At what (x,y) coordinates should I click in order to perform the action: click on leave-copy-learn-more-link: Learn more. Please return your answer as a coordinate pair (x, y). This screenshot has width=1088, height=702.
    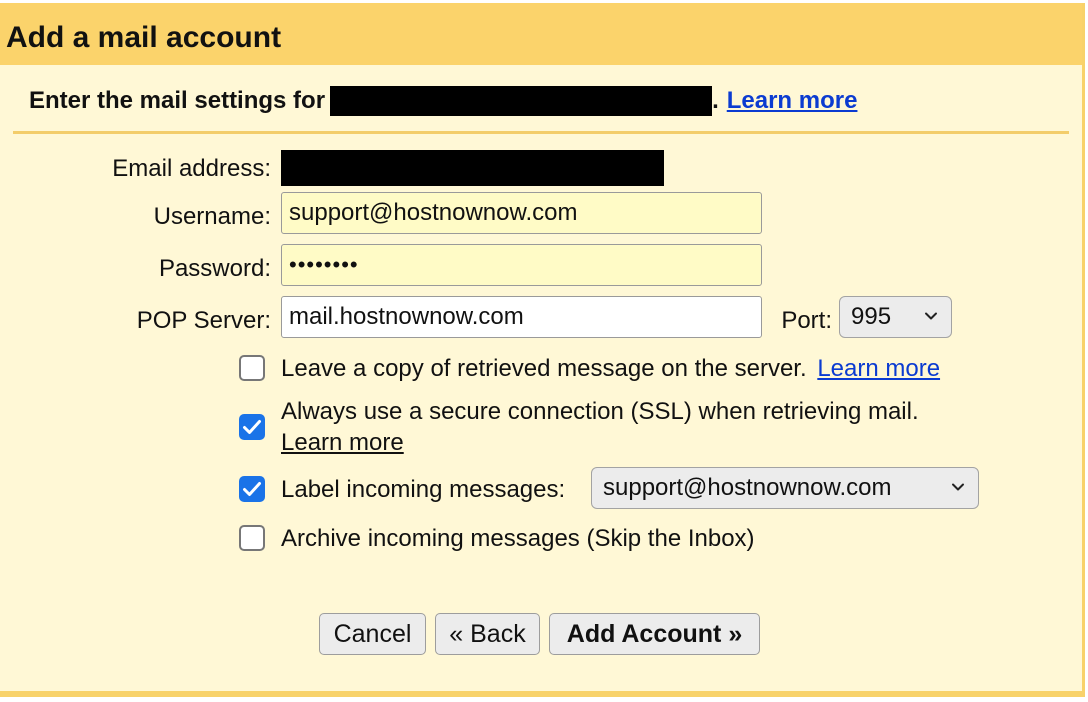
    Looking at the image, I should click on (878, 368).